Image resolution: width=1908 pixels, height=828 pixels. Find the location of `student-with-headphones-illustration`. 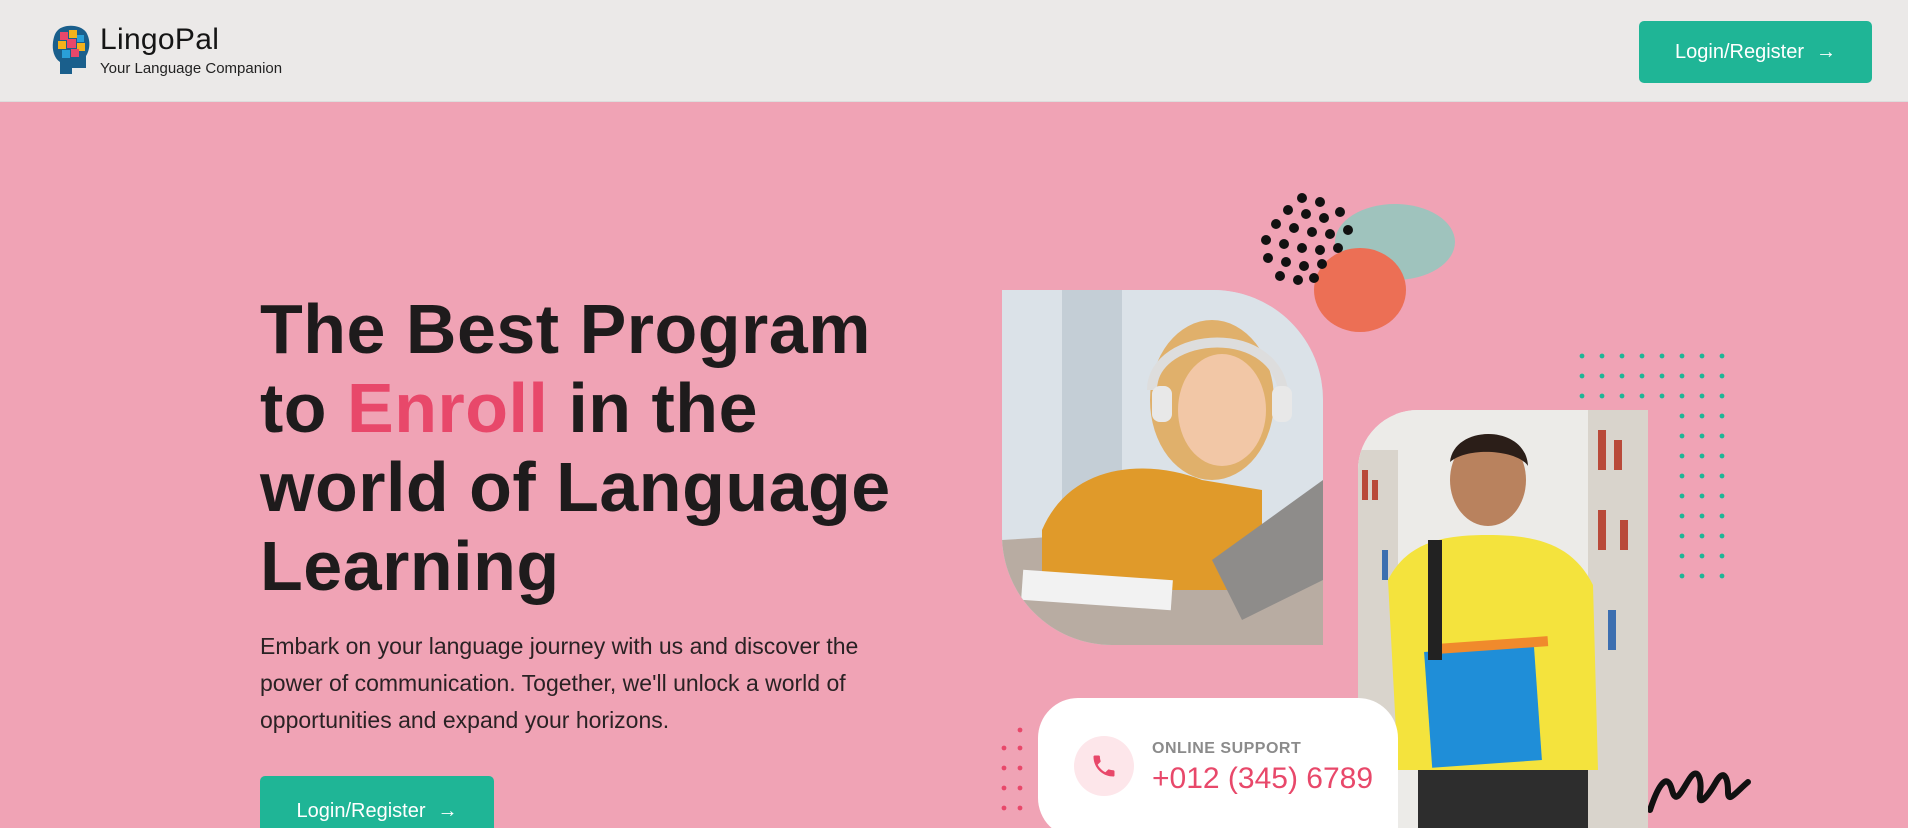

student-with-headphones-illustration is located at coordinates (1162, 467).